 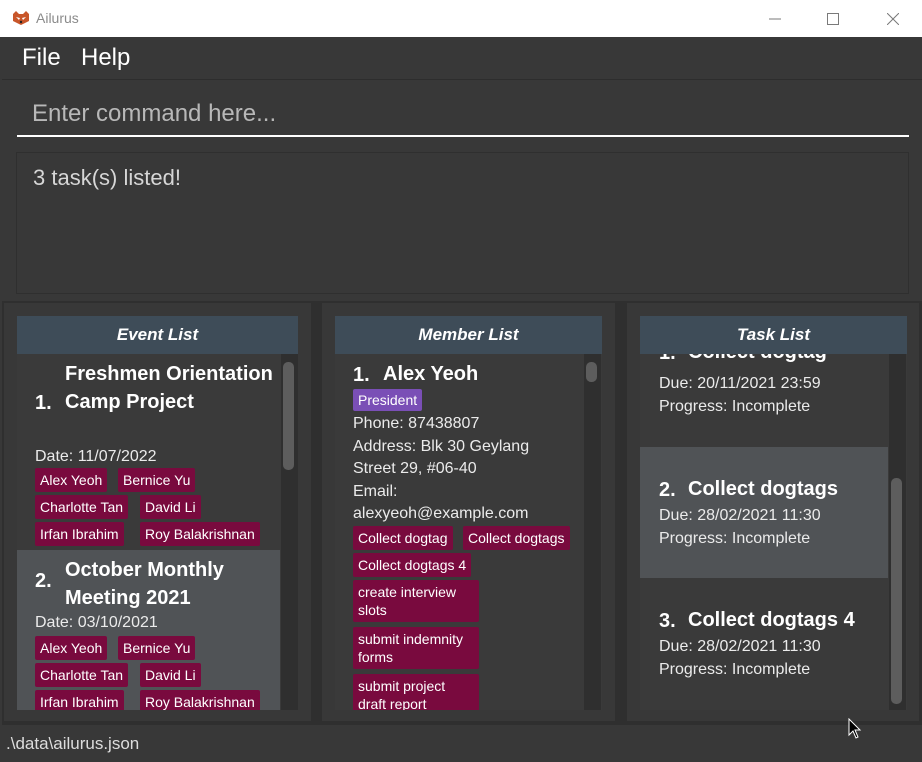 What do you see at coordinates (740, 383) in the screenshot?
I see `task-due: Due: 20/11/2021 23:59` at bounding box center [740, 383].